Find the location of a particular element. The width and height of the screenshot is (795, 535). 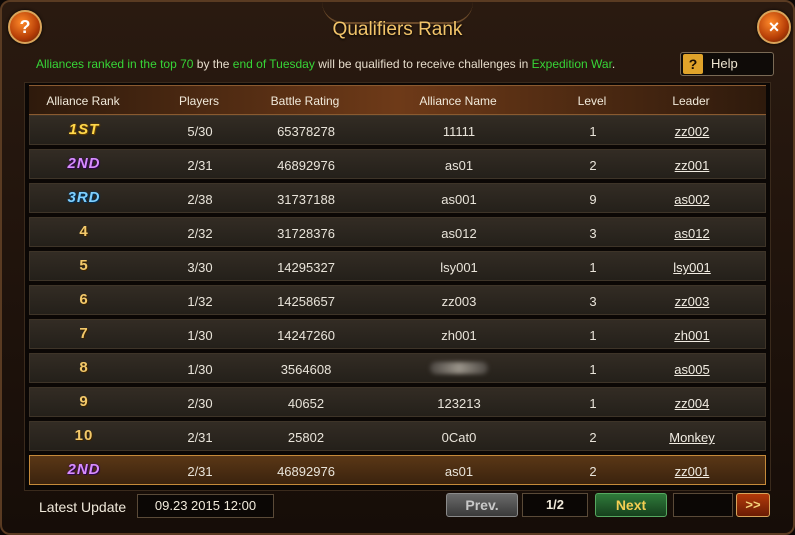

table-row: 5 3/30 14295327 lsy001 1 lsy001 is located at coordinates (397, 266).